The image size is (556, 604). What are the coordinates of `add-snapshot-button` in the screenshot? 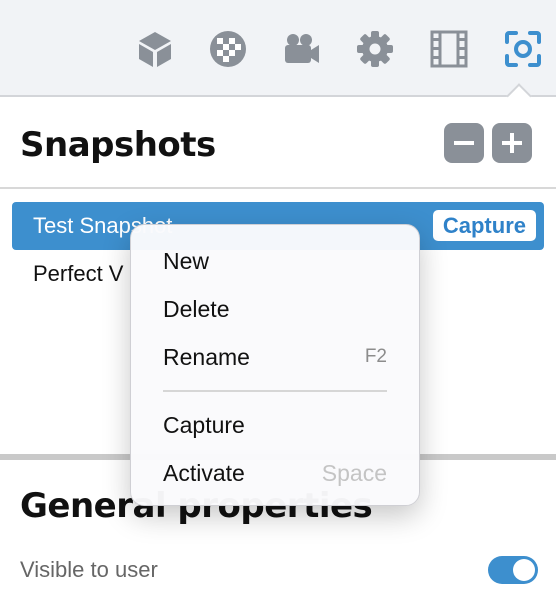 It's located at (512, 143).